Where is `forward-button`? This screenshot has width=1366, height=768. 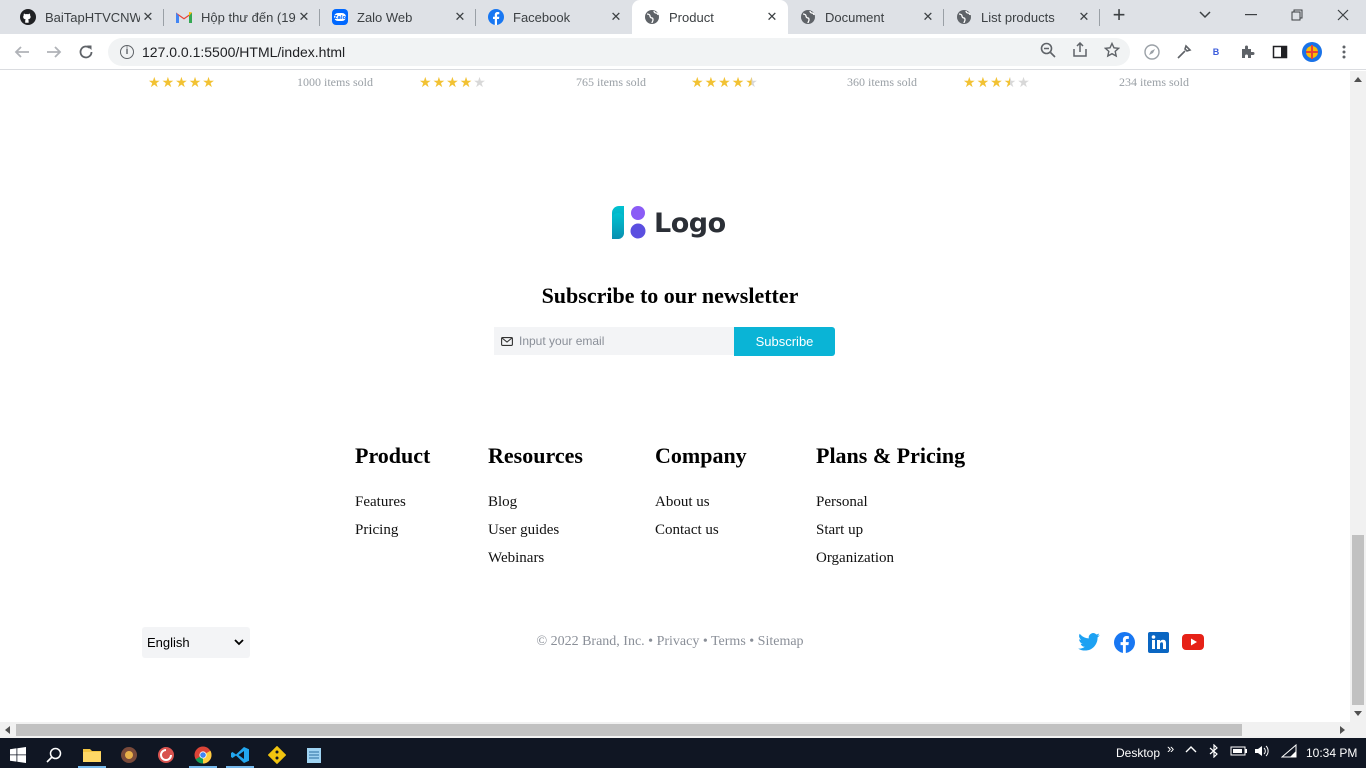
forward-button is located at coordinates (54, 52).